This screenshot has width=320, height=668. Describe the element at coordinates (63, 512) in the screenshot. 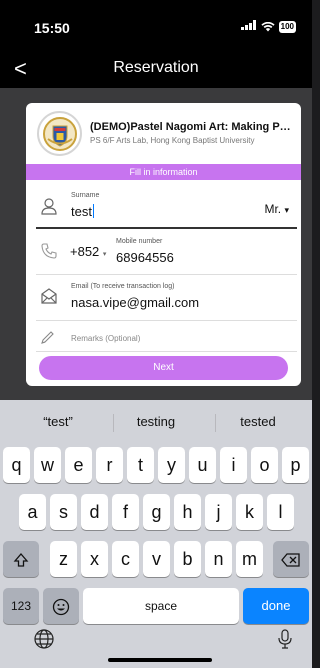

I see `key-s: s` at that location.